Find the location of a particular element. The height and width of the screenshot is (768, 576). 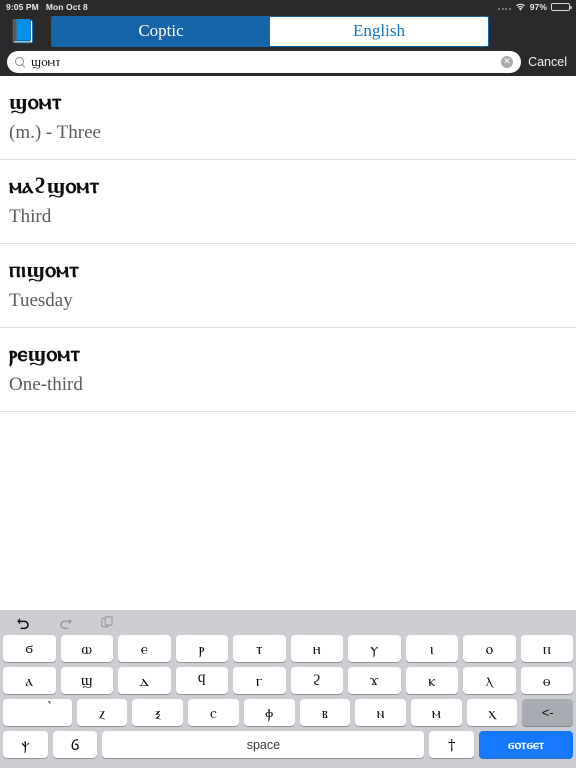

clear-search-icon: ✕ is located at coordinates (507, 62).